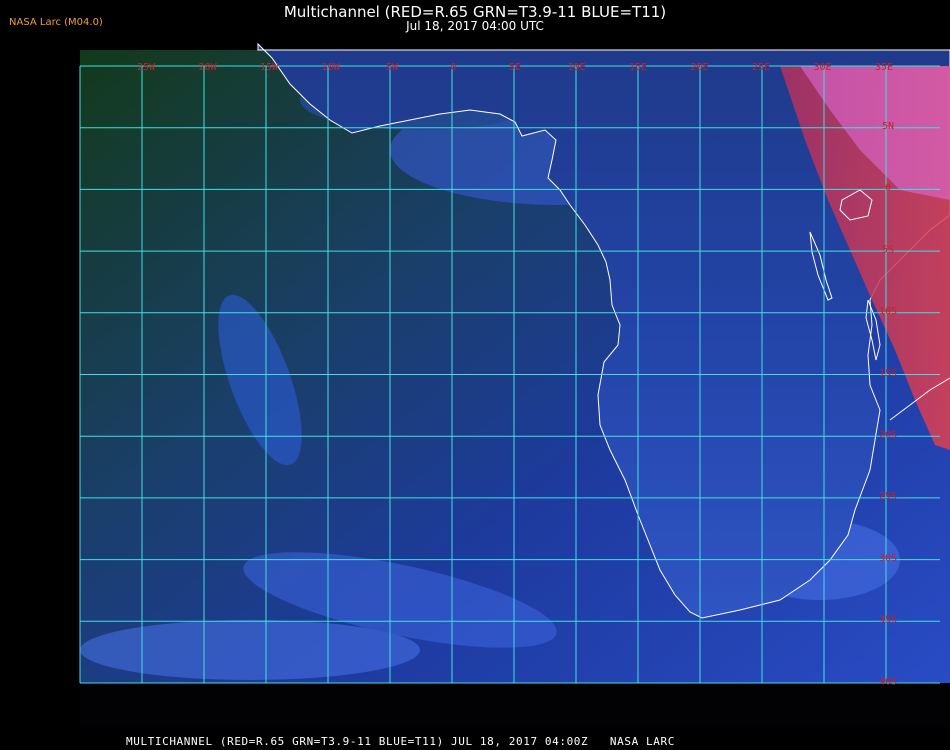 This screenshot has height=750, width=950. Describe the element at coordinates (888, 188) in the screenshot. I see `latitude-label: 0` at that location.